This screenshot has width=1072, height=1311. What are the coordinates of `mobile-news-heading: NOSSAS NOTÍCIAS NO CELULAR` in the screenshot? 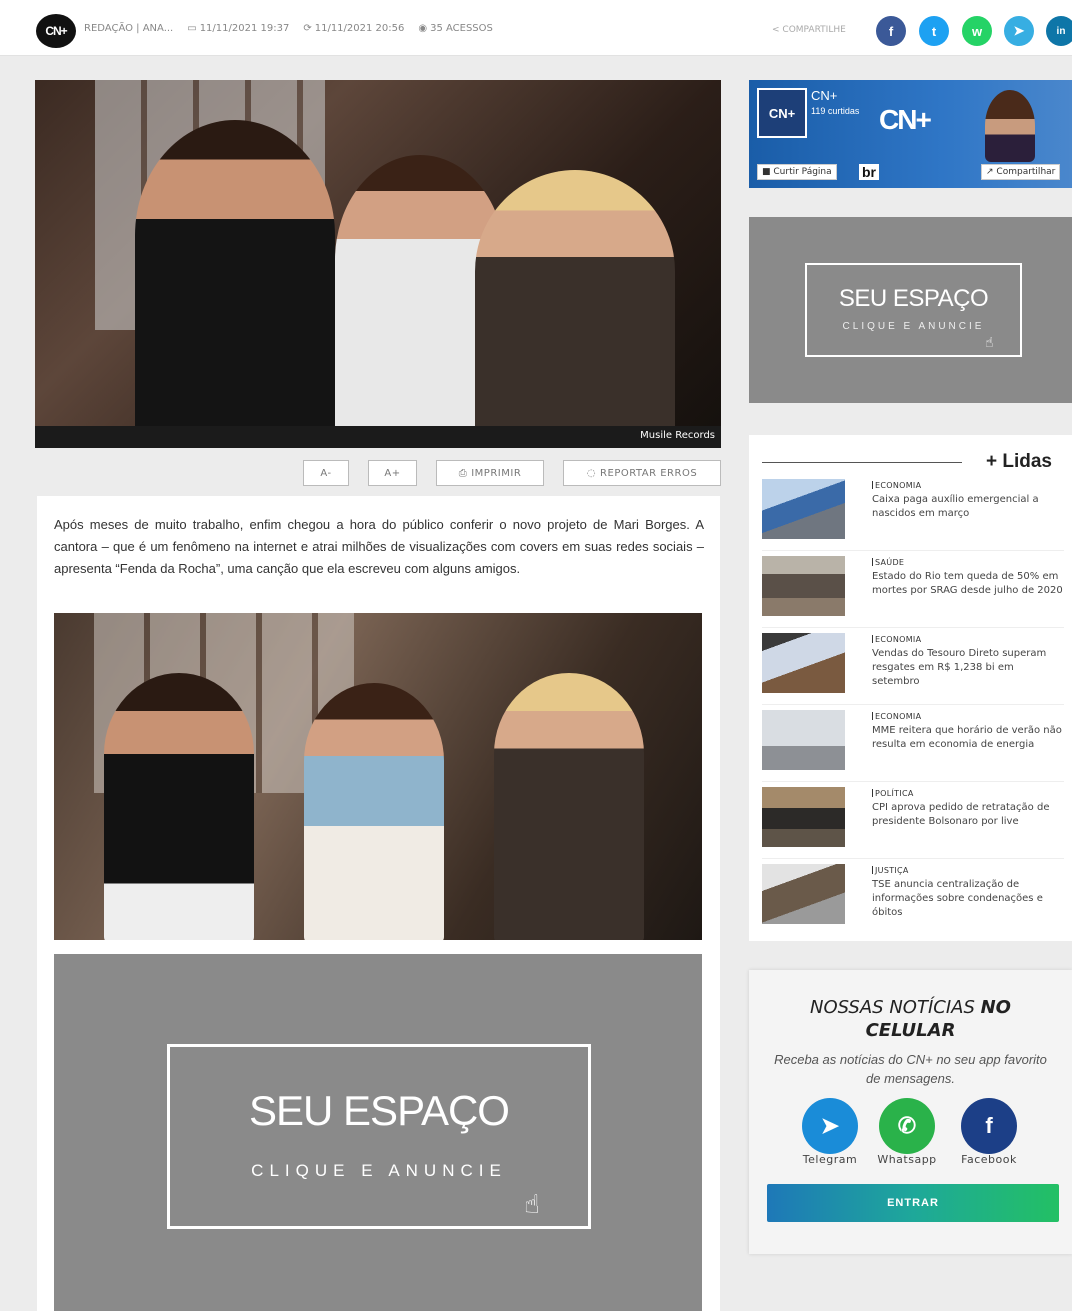 It's located at (910, 1019).